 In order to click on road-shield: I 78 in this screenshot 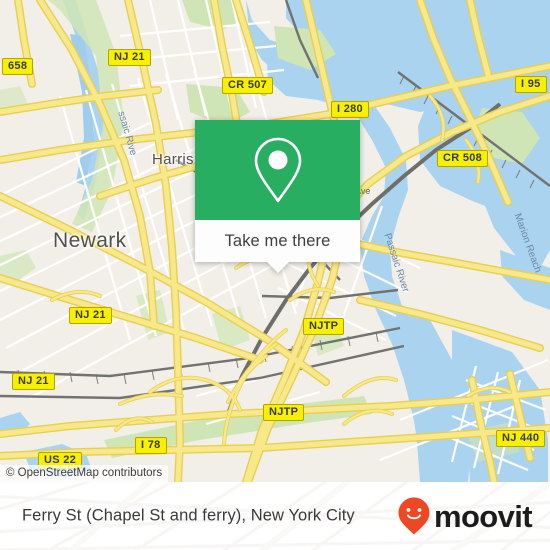, I will do `click(151, 445)`.